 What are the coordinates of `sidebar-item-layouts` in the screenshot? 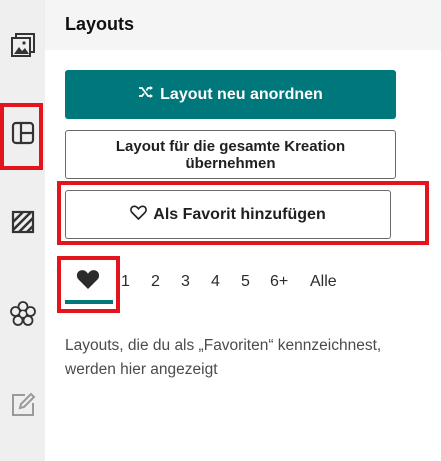 It's located at (22, 133).